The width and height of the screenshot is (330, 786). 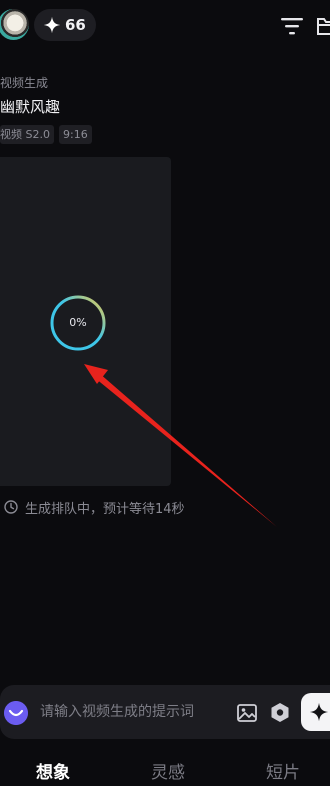 What do you see at coordinates (165, 26) in the screenshot?
I see `top-bar: 66` at bounding box center [165, 26].